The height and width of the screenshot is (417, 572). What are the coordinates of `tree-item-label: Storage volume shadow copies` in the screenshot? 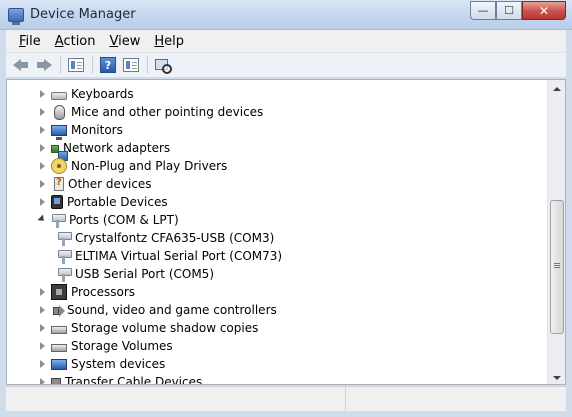 It's located at (165, 328).